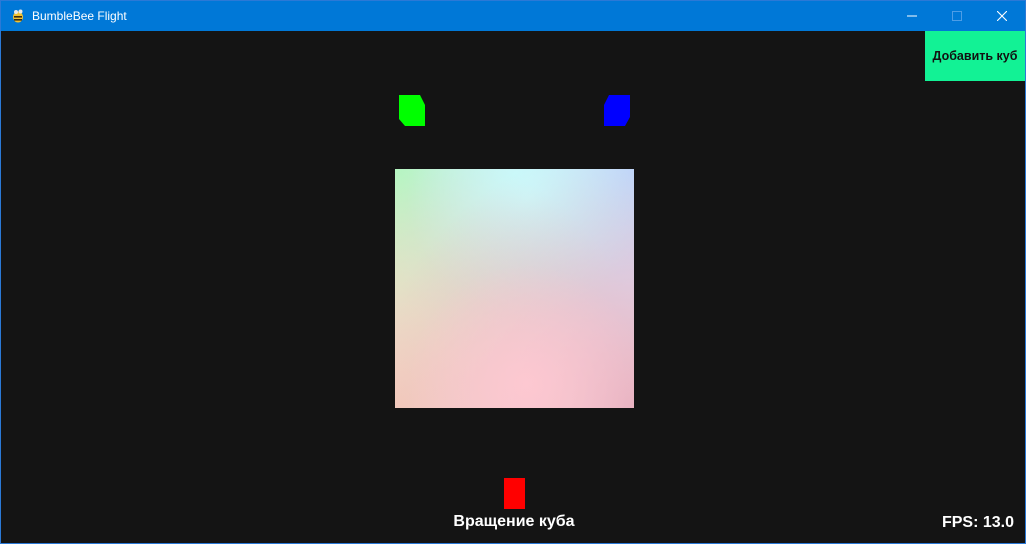  Describe the element at coordinates (998, 522) in the screenshot. I see `fps-value: 13.0` at that location.